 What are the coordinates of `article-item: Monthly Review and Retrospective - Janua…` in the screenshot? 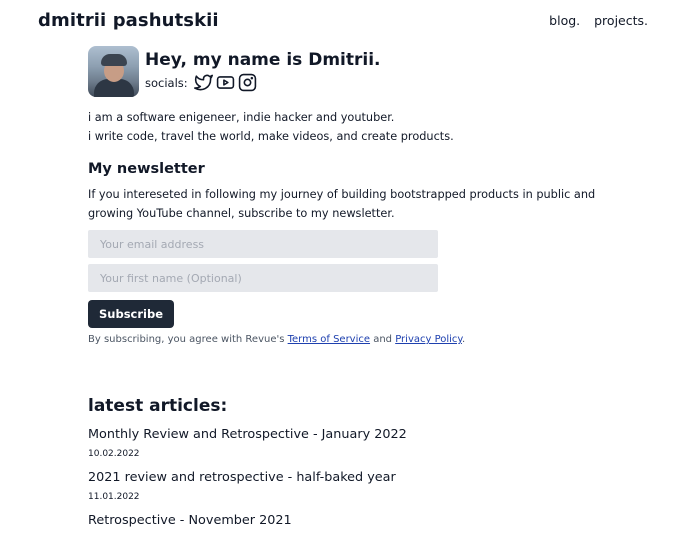 It's located at (348, 443).